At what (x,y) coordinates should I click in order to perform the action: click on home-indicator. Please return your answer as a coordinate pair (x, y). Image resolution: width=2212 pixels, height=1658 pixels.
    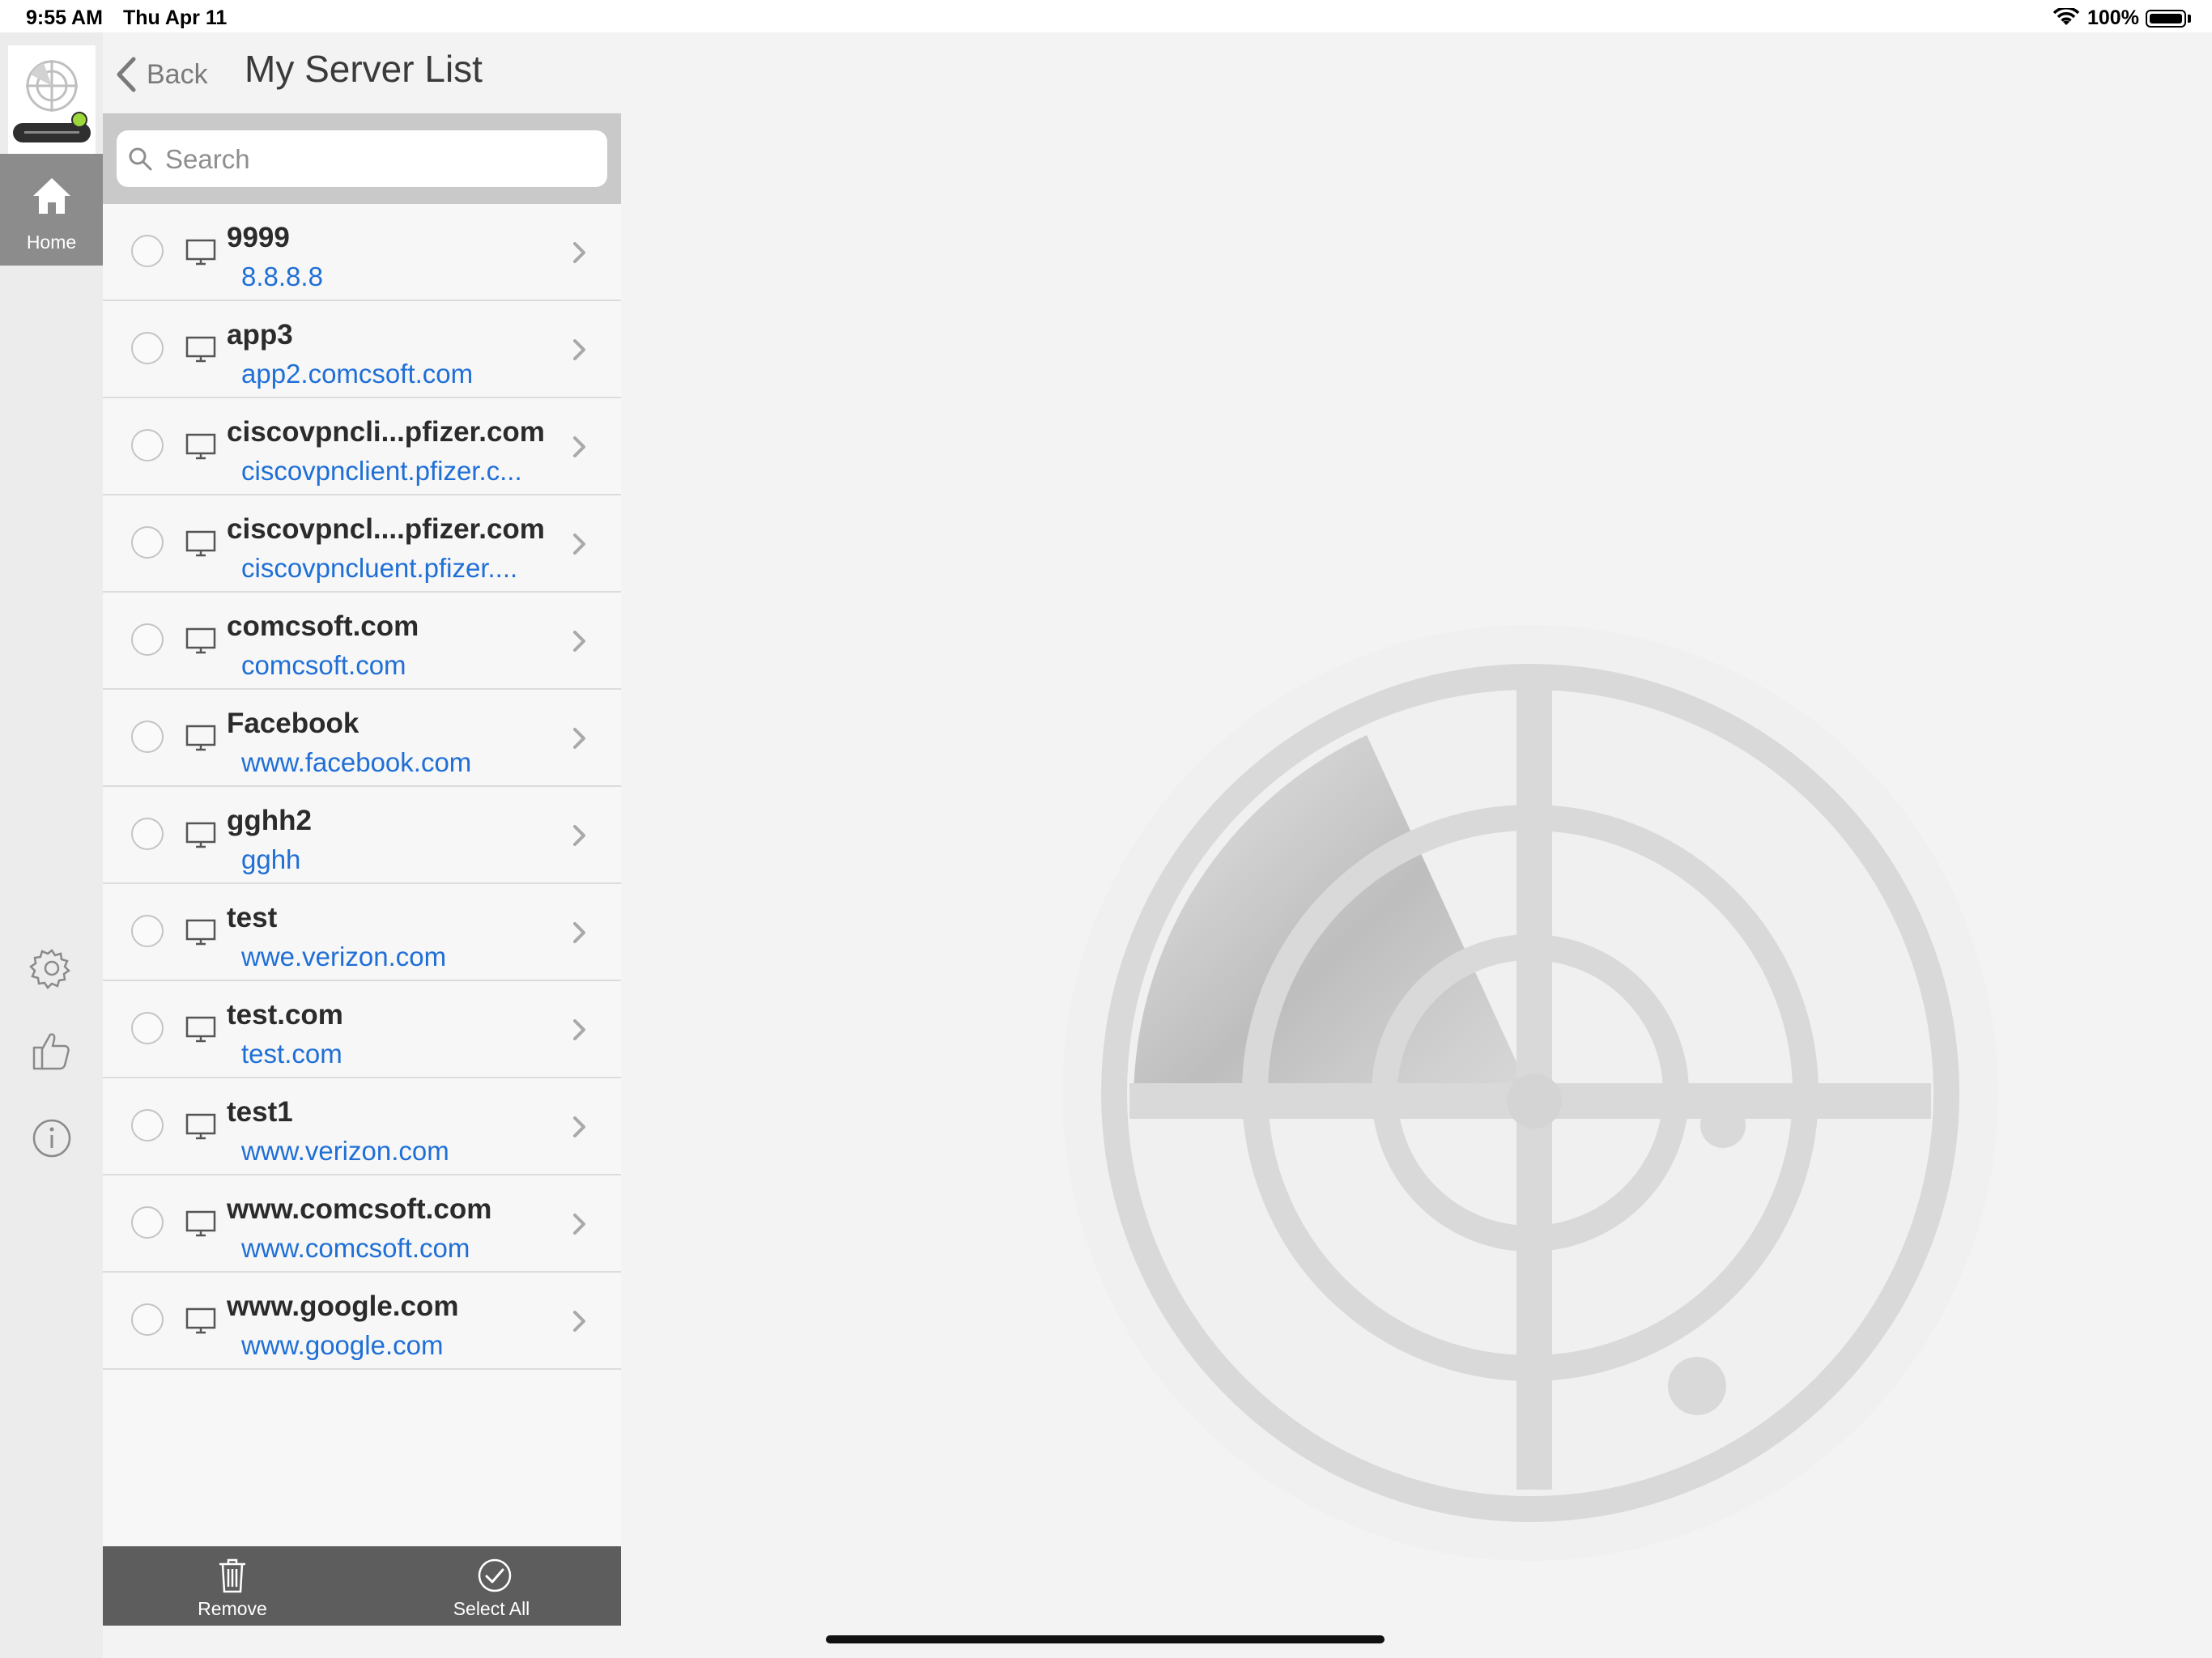
    Looking at the image, I should click on (1105, 1639).